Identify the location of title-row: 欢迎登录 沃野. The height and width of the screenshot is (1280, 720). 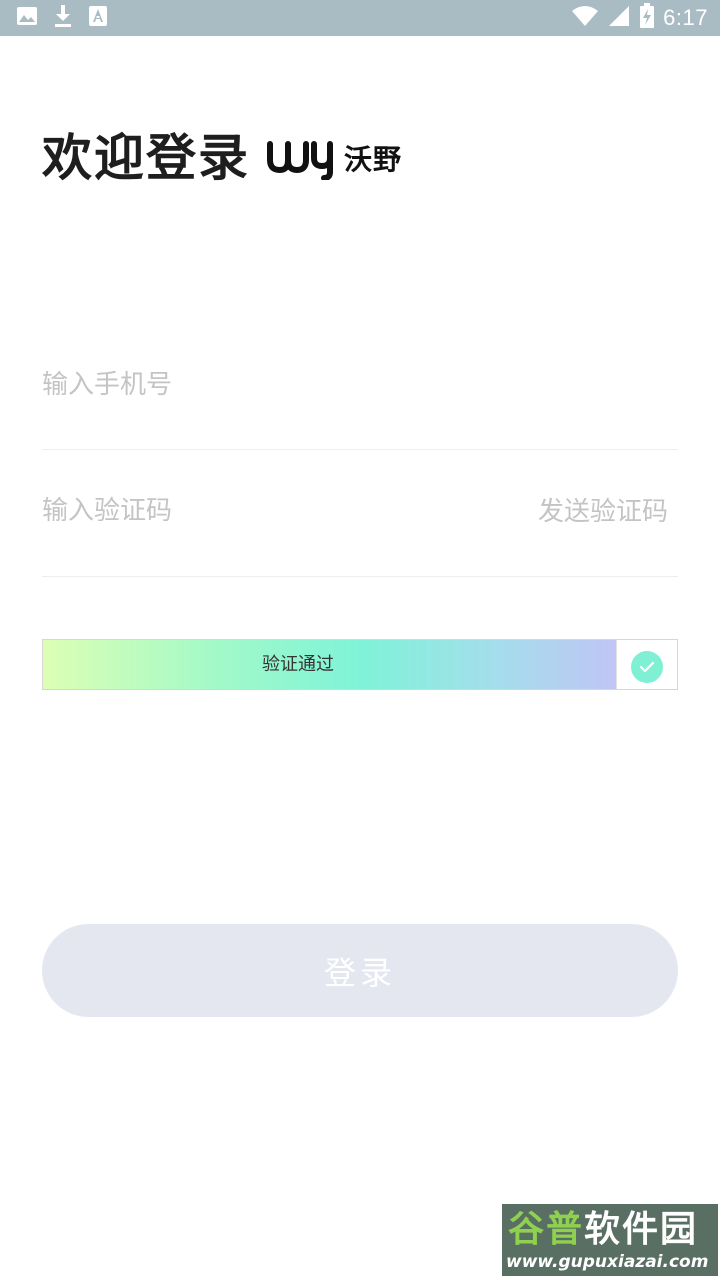
(222, 158).